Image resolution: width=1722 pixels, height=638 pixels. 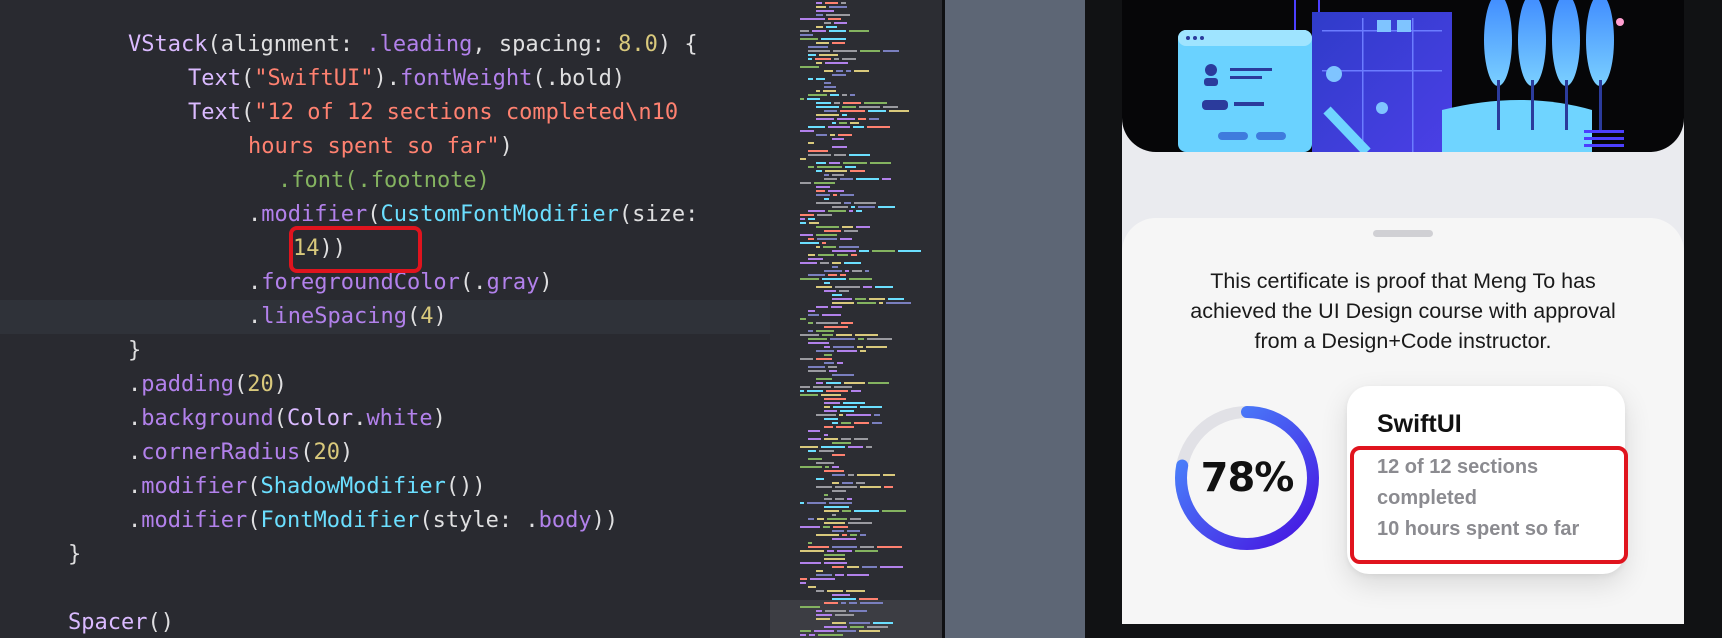 What do you see at coordinates (385, 589) in the screenshot?
I see `code-line` at bounding box center [385, 589].